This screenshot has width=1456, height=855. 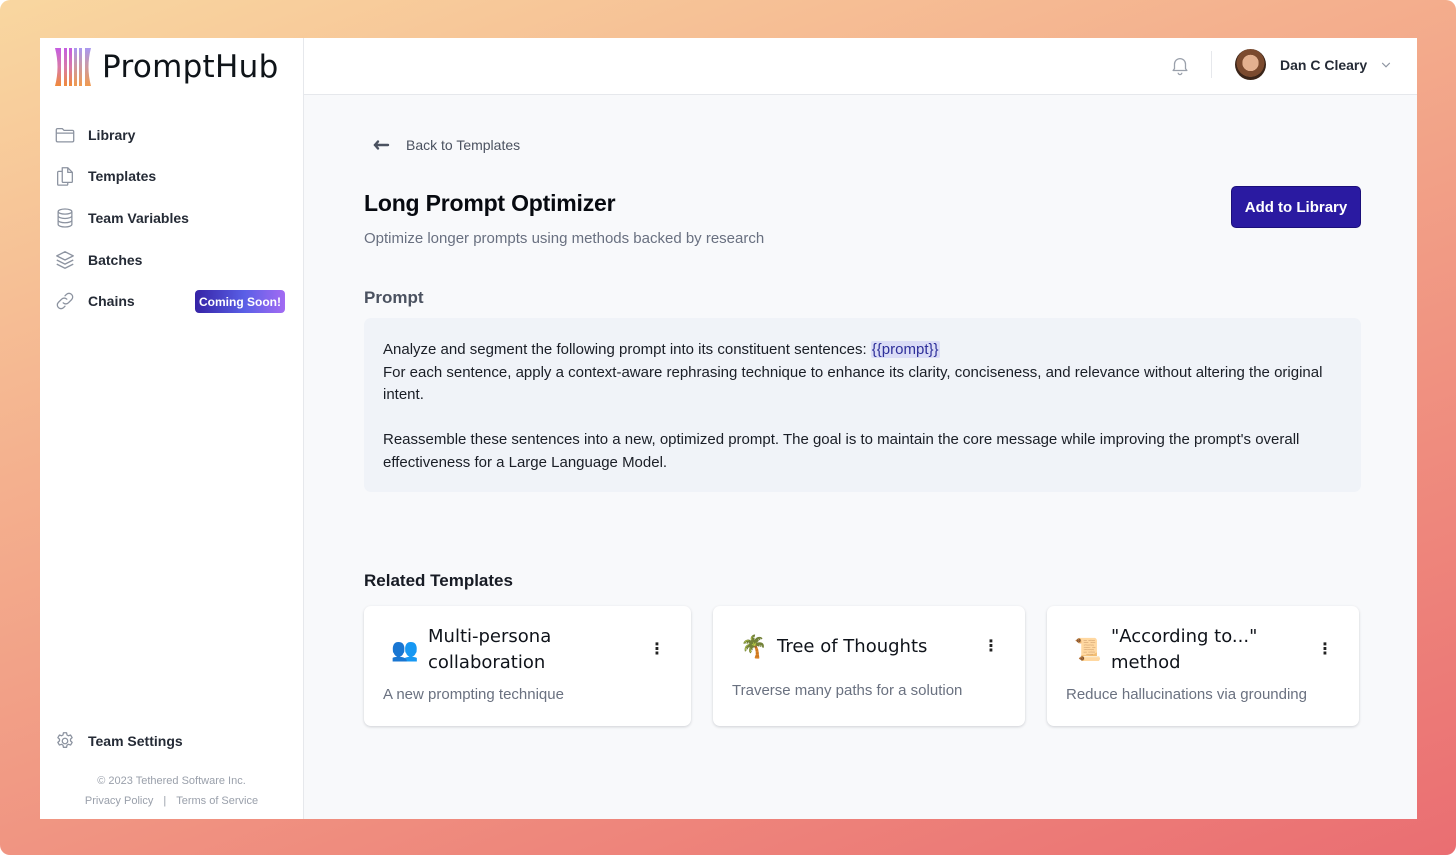 What do you see at coordinates (394, 297) in the screenshot?
I see `prompt-heading: Prompt` at bounding box center [394, 297].